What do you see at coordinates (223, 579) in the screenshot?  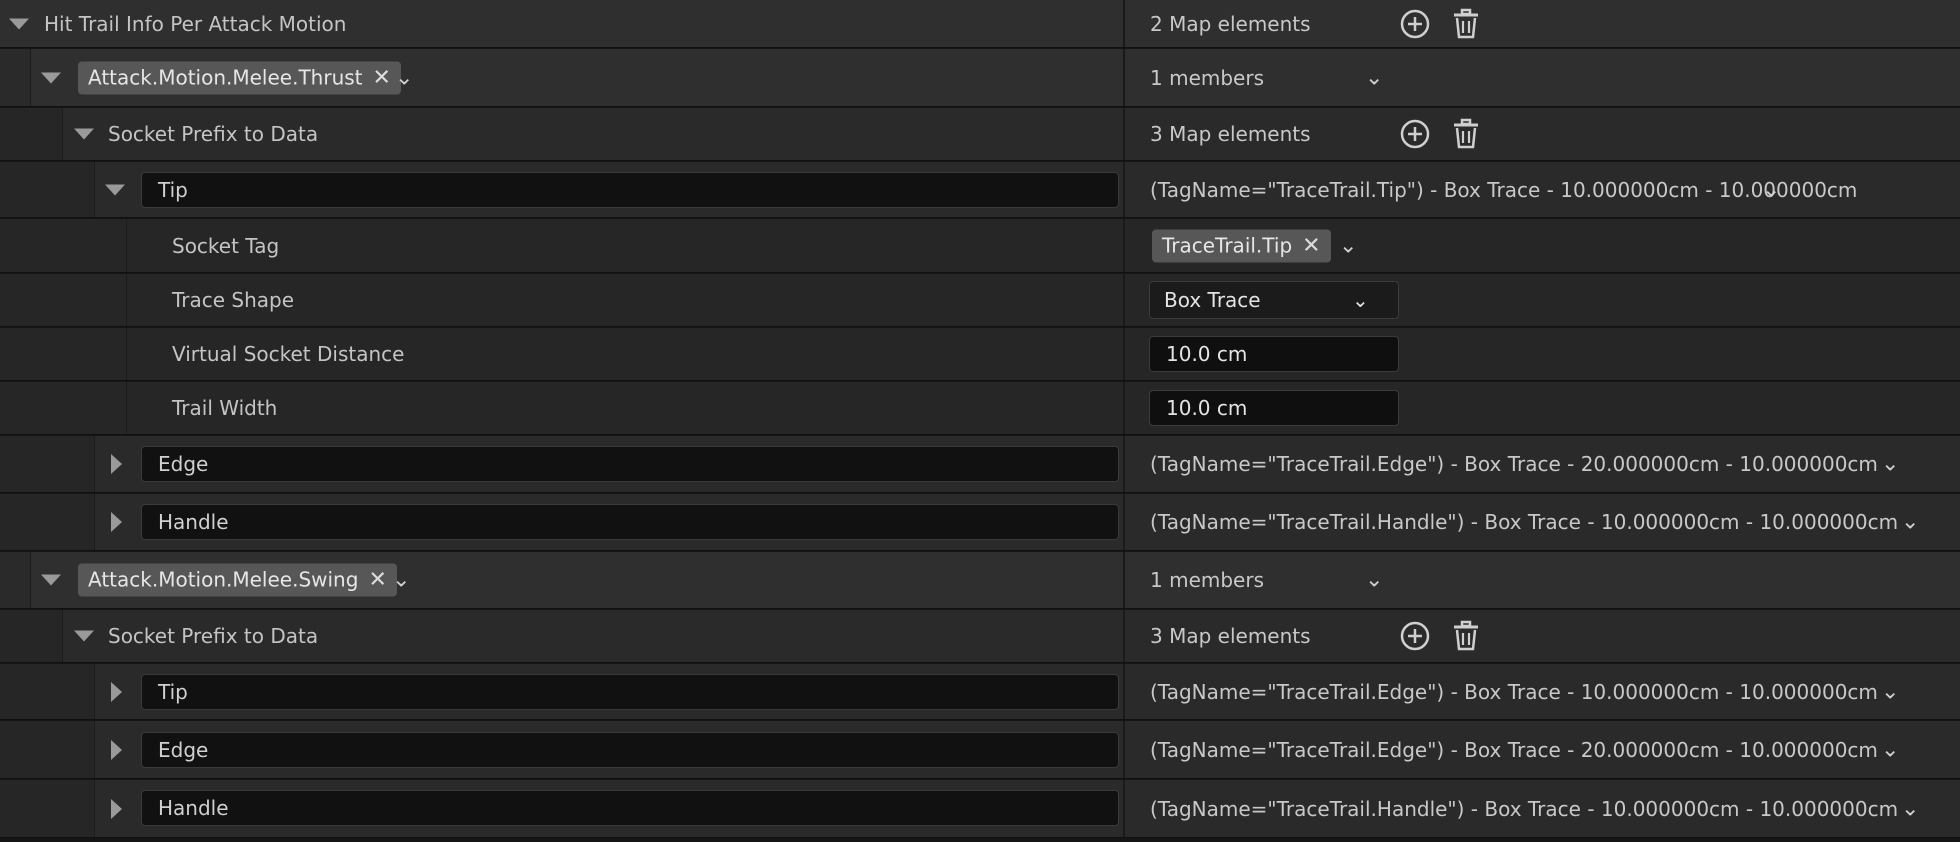 I see `tag-label: Attack.Motion.Melee.Swing` at bounding box center [223, 579].